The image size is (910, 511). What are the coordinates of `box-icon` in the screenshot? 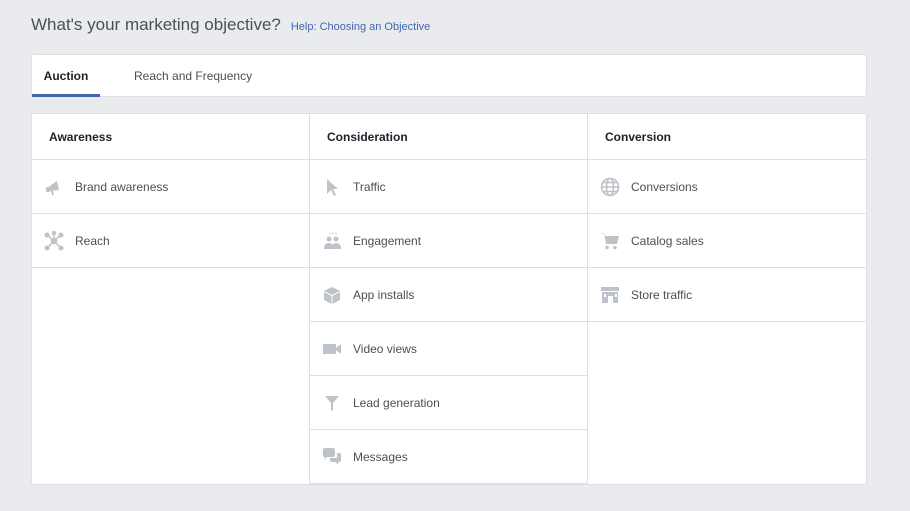 It's located at (332, 295).